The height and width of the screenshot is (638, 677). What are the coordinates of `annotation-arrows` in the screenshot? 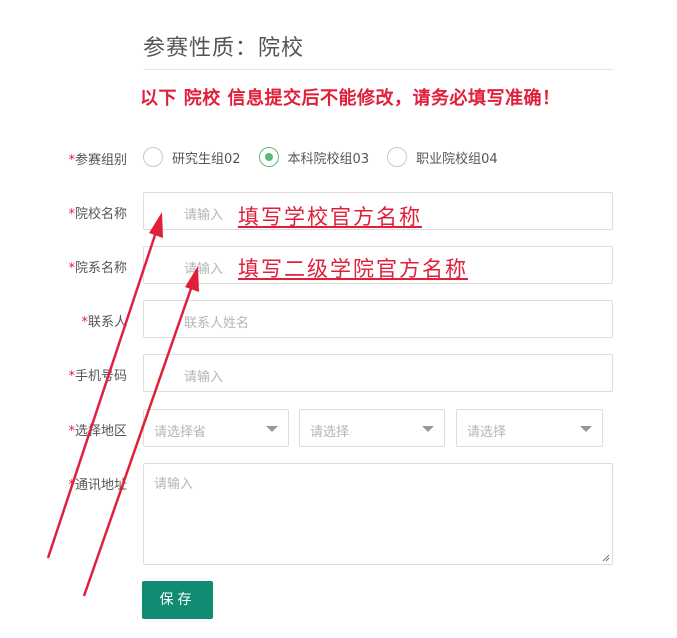 It's located at (122, 404).